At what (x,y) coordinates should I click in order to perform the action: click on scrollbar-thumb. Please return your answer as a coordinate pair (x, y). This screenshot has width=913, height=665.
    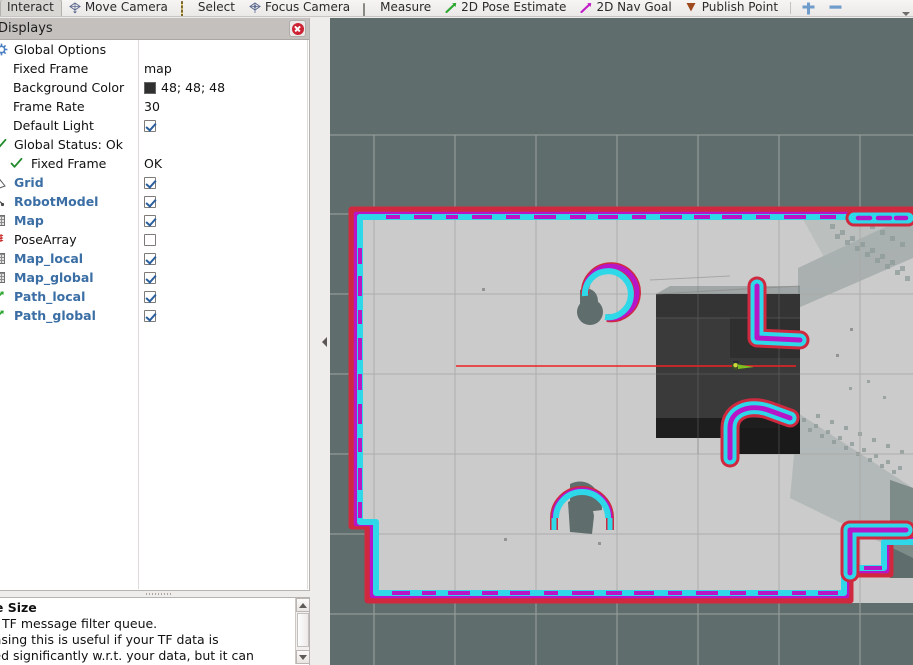
    Looking at the image, I should click on (303, 630).